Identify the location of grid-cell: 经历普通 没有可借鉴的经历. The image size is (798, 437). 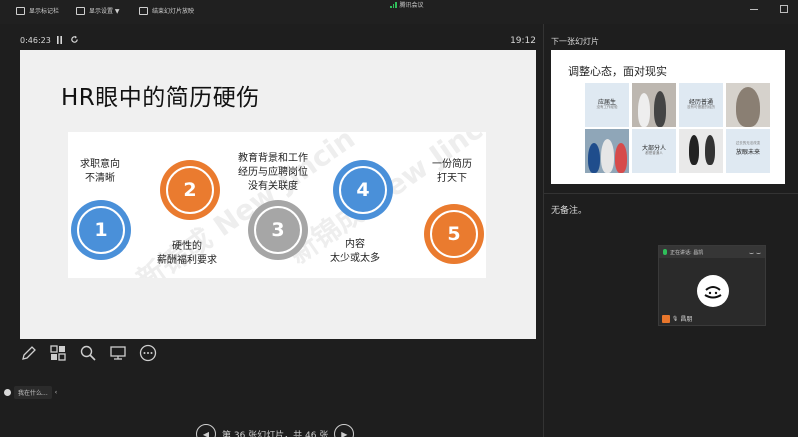
(701, 105).